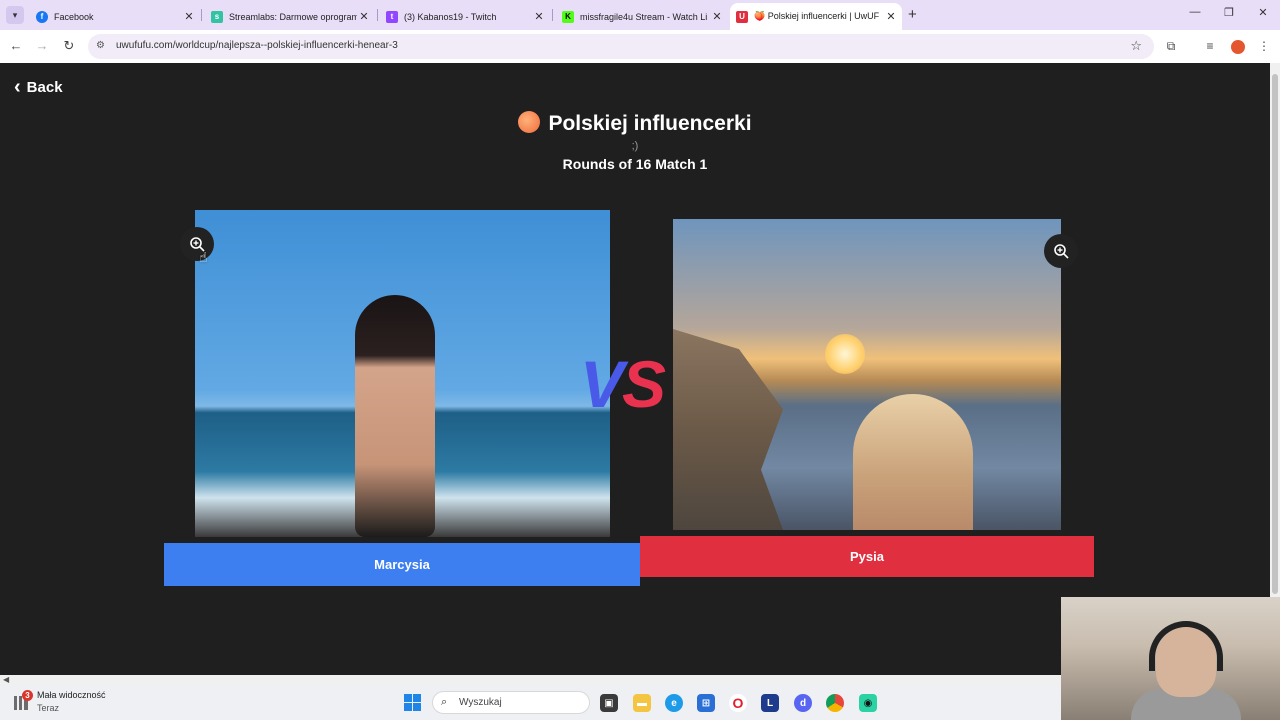 The width and height of the screenshot is (1280, 720). What do you see at coordinates (1210, 46) in the screenshot?
I see `media-controls-icon: ≡` at bounding box center [1210, 46].